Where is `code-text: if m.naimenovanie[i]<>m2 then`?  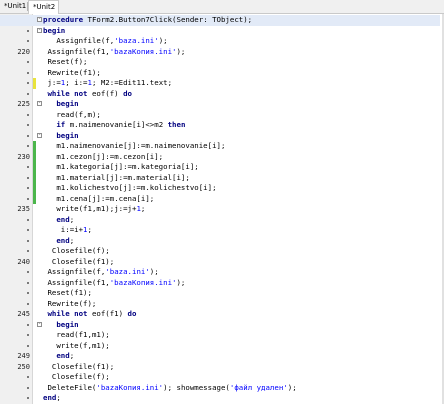
code-text: if m.naimenovanie[i]<>m2 then is located at coordinates (120, 125).